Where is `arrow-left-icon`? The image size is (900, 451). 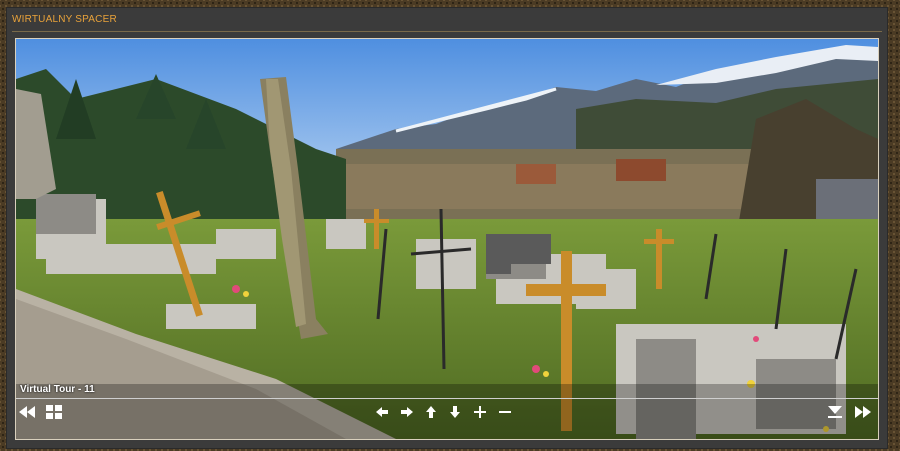
arrow-left-icon is located at coordinates (382, 412).